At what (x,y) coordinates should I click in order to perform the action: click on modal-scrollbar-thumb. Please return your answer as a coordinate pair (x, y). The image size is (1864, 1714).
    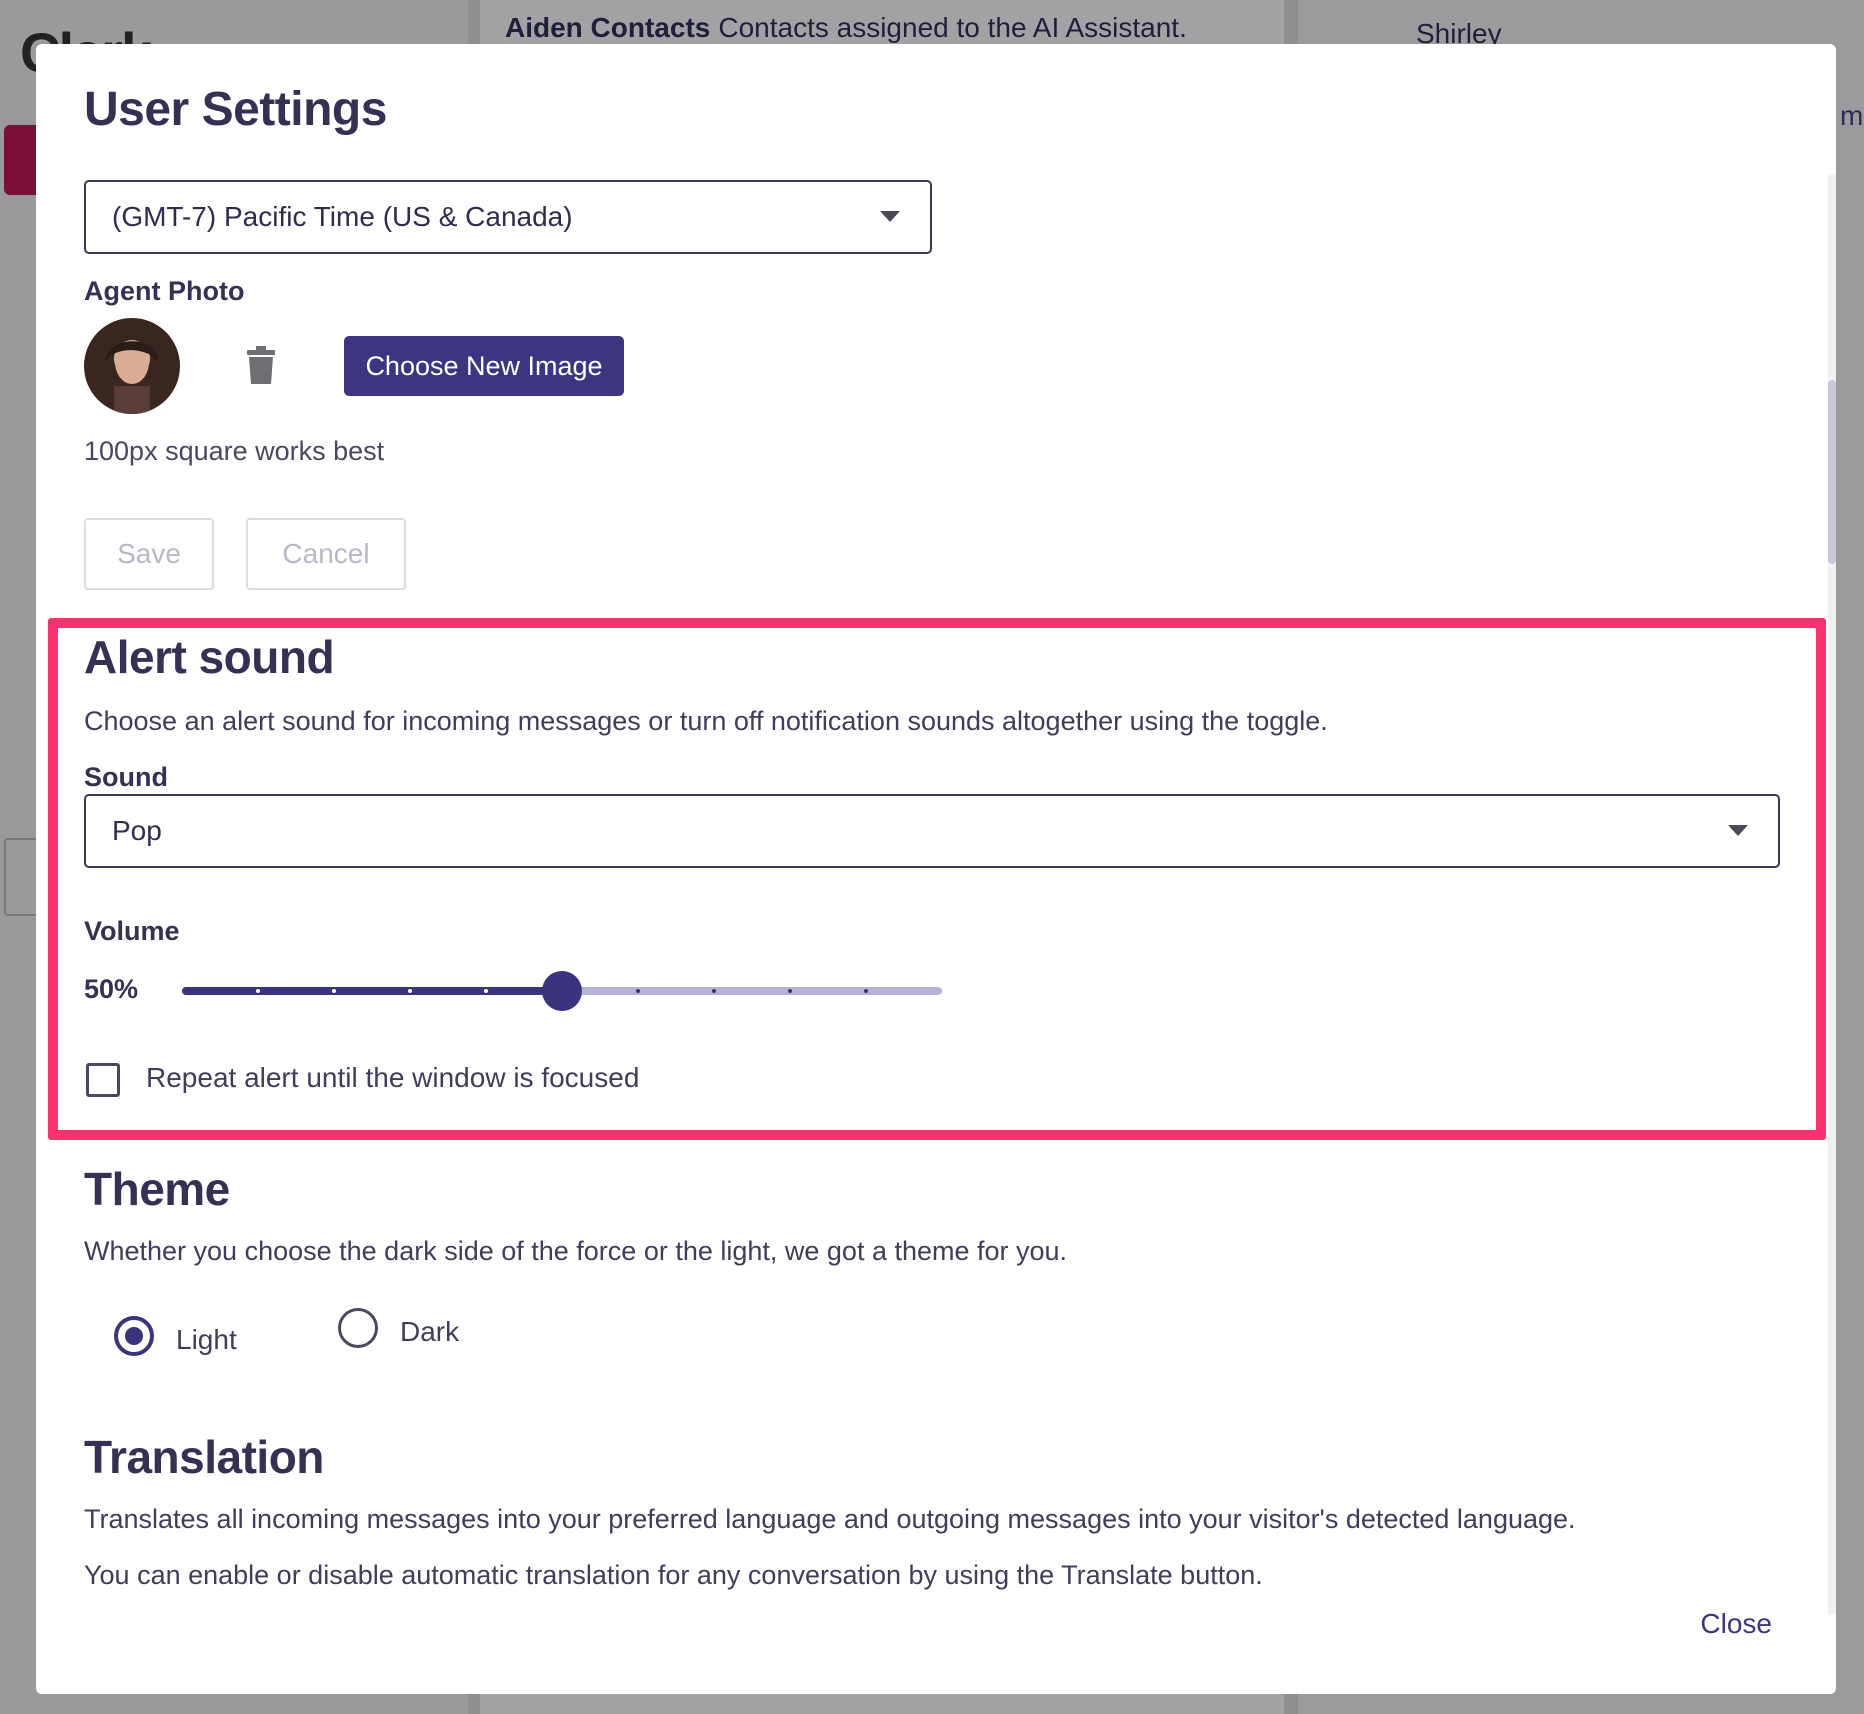
    Looking at the image, I should click on (1832, 472).